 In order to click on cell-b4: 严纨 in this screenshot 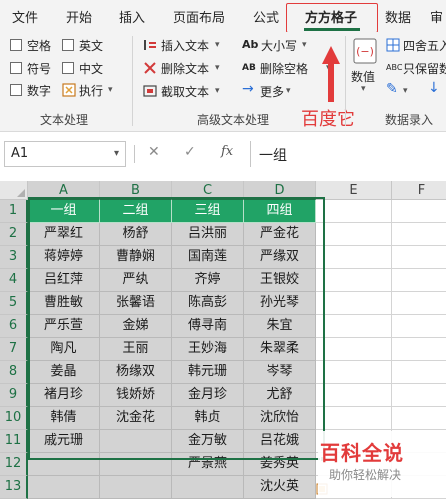, I will do `click(136, 280)`.